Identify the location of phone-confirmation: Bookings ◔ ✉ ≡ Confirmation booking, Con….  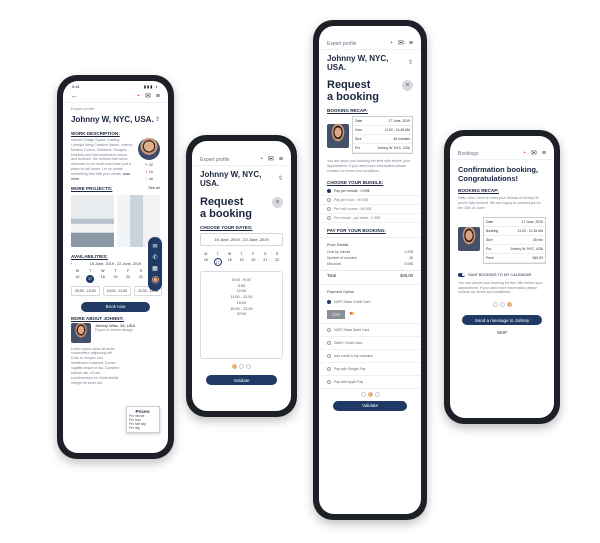
(502, 277).